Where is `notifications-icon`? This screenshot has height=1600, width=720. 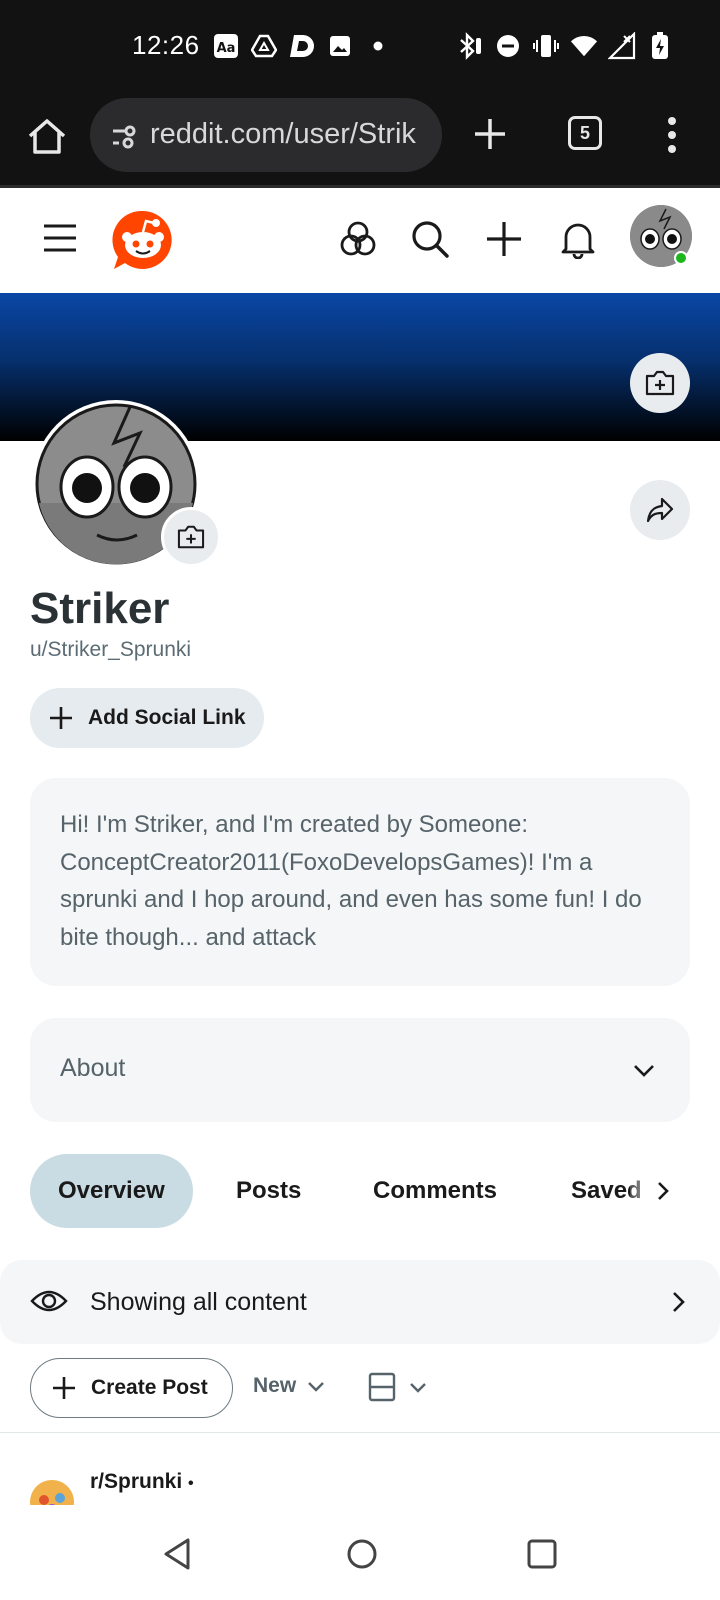 notifications-icon is located at coordinates (578, 239).